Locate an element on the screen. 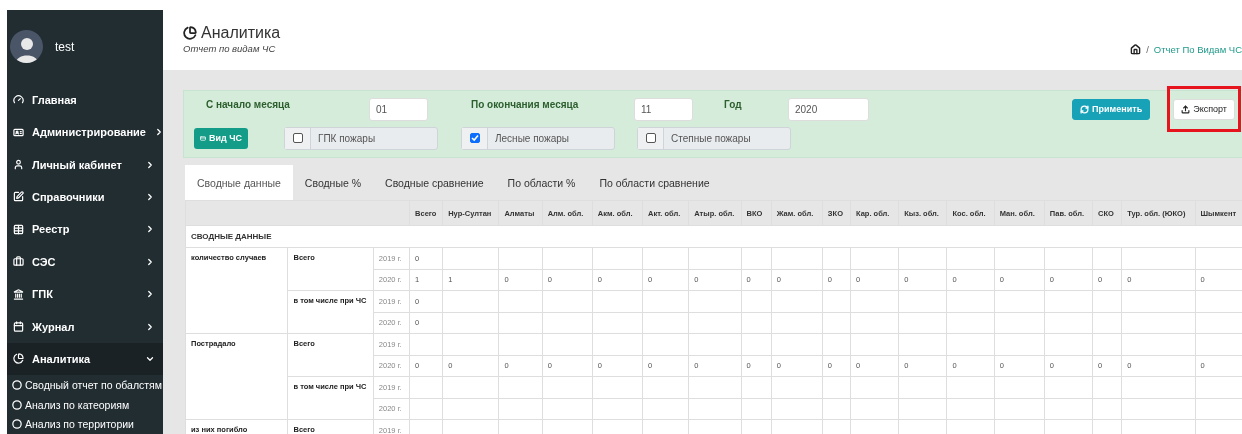 The height and width of the screenshot is (434, 1242). submenu-item: Анализ по катеориям is located at coordinates (85, 404).